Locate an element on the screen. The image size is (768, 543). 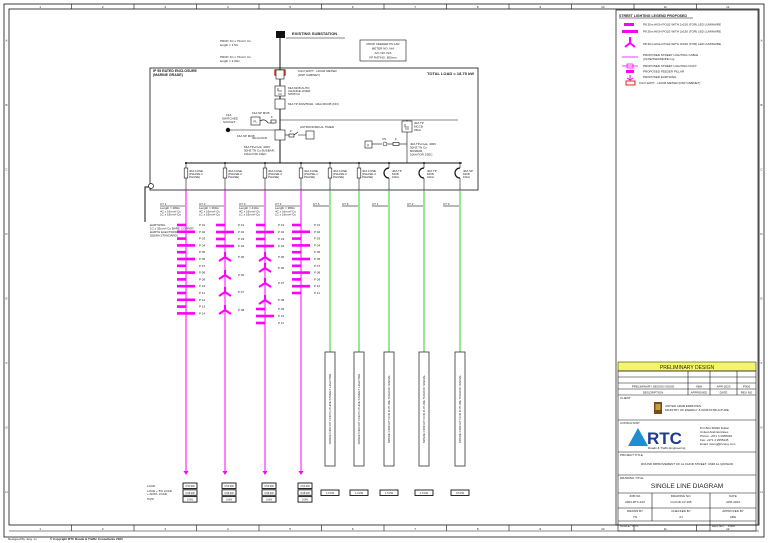
street-light-pole: P 05 is located at coordinates (271, 257).